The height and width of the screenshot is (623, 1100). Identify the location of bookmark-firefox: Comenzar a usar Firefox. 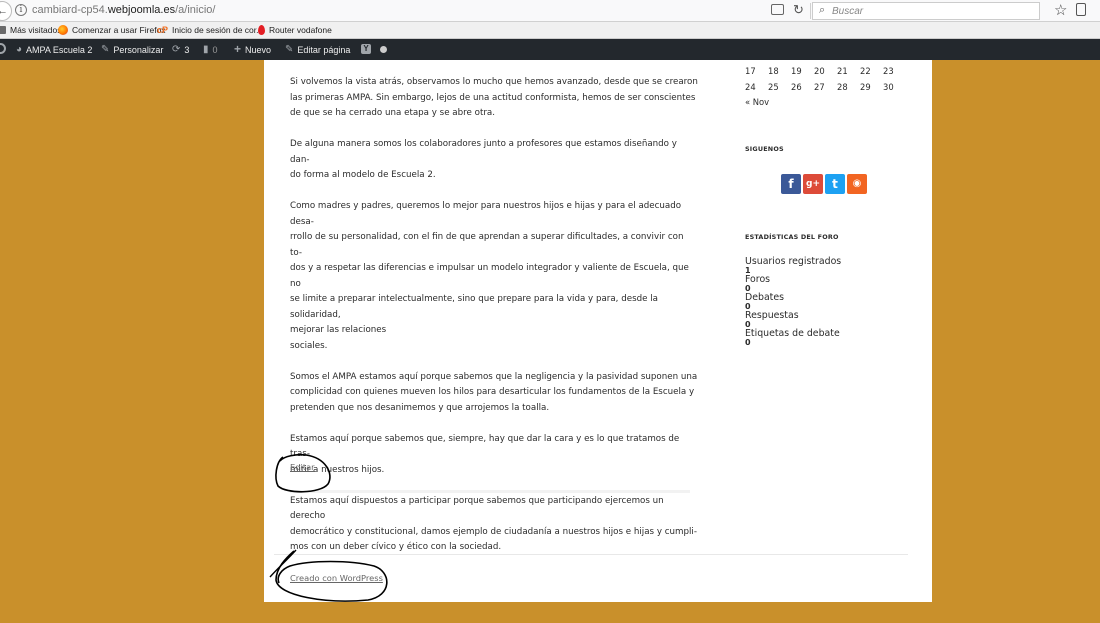
(112, 30).